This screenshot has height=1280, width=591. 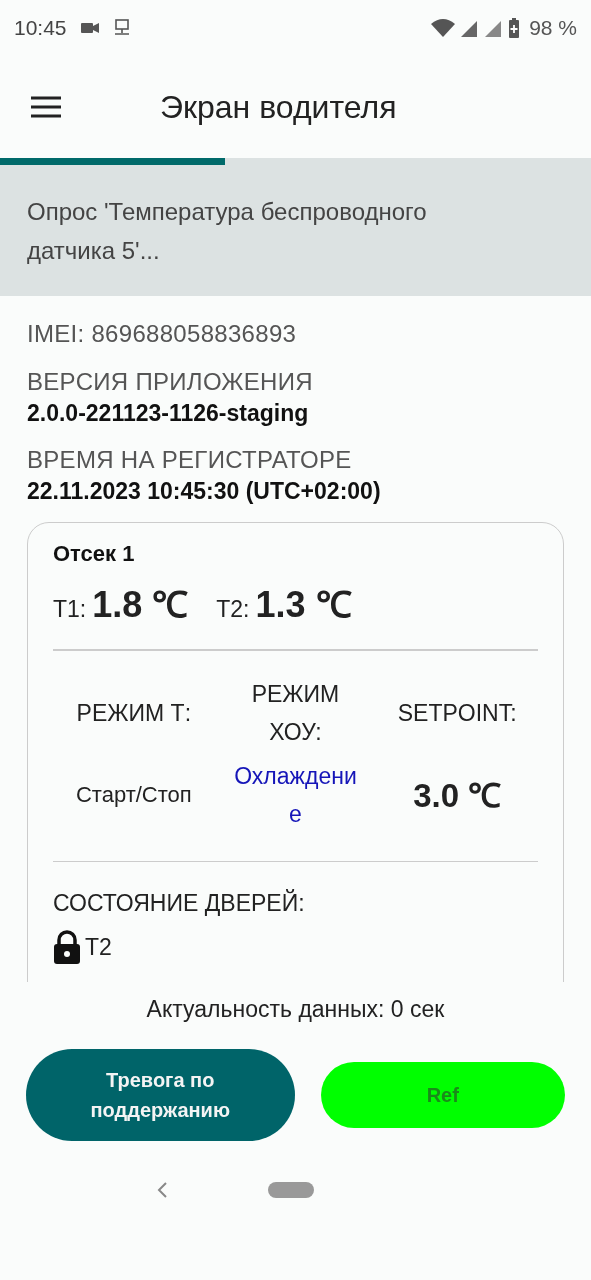 What do you see at coordinates (170, 382) in the screenshot?
I see `info-label: ВЕРСИЯ ПРИЛОЖЕНИЯ` at bounding box center [170, 382].